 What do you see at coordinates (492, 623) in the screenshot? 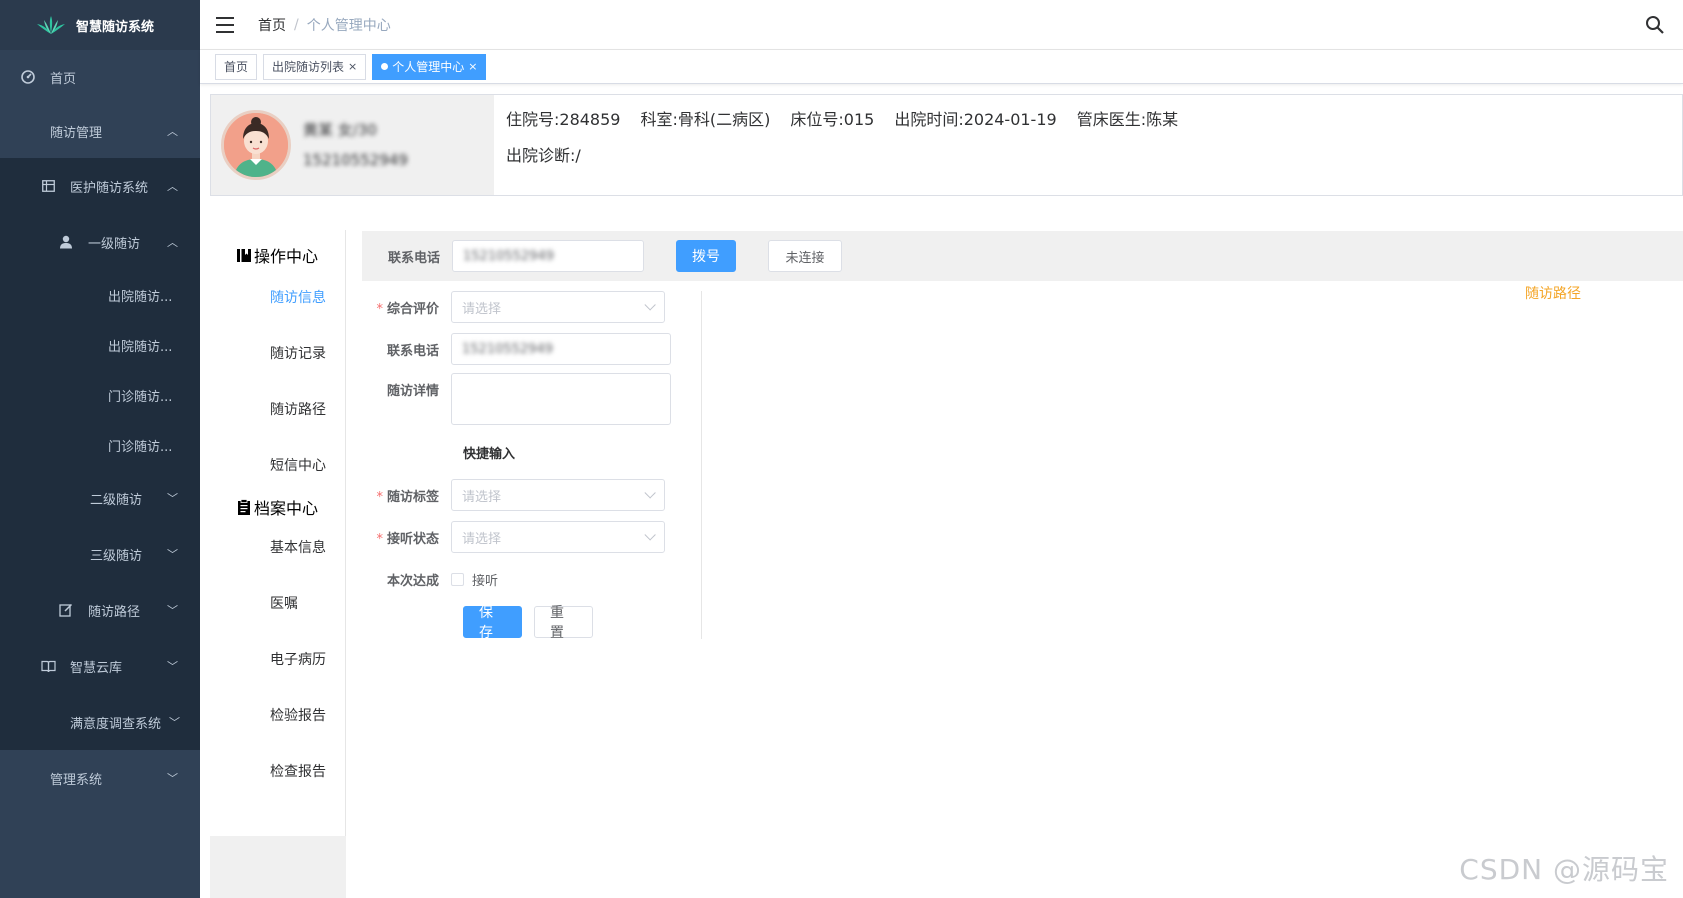
I see `save-button: 保存` at bounding box center [492, 623].